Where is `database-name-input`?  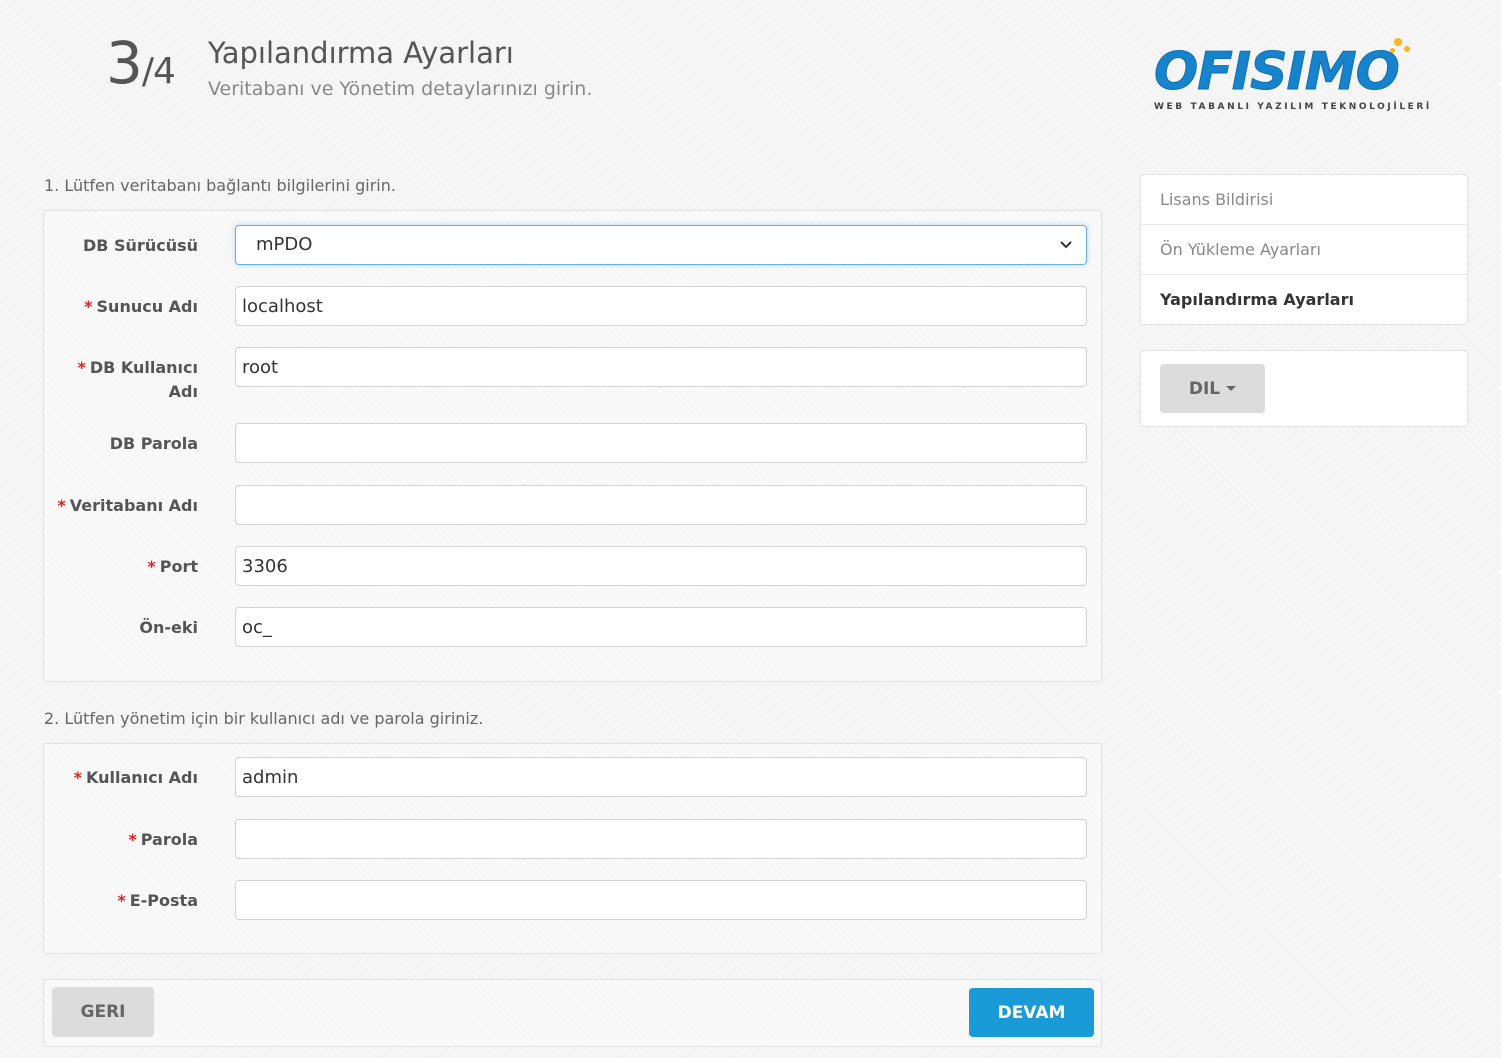
database-name-input is located at coordinates (661, 505).